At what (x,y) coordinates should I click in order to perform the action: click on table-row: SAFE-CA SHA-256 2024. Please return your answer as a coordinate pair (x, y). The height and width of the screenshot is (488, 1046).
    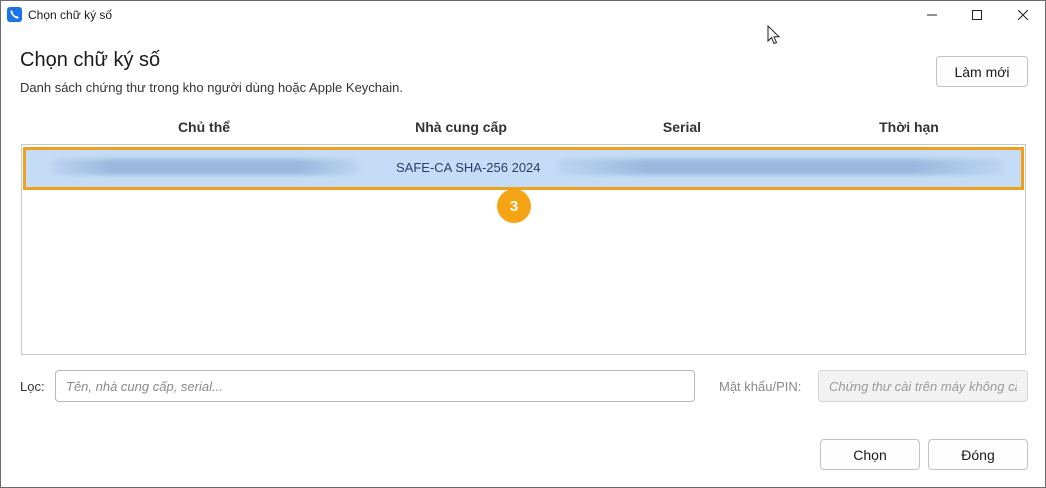
    Looking at the image, I should click on (523, 168).